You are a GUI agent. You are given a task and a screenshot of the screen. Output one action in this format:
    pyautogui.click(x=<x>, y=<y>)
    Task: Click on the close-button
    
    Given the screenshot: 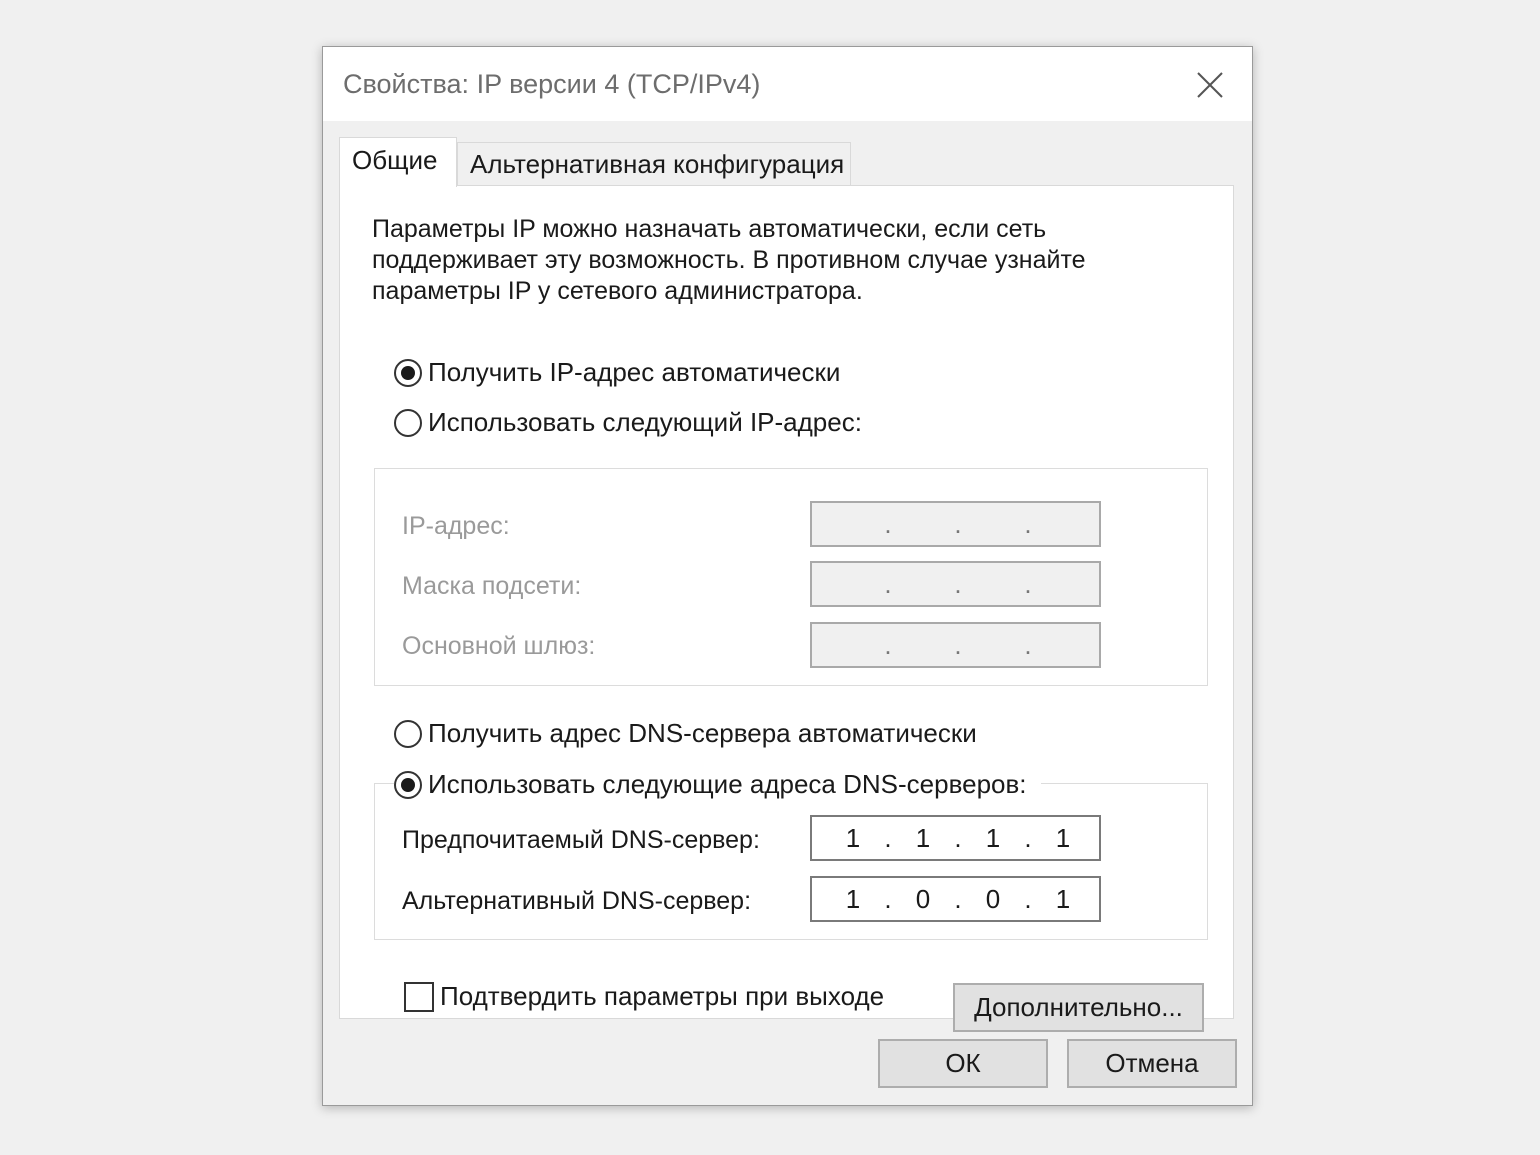 What is the action you would take?
    pyautogui.click(x=1210, y=85)
    